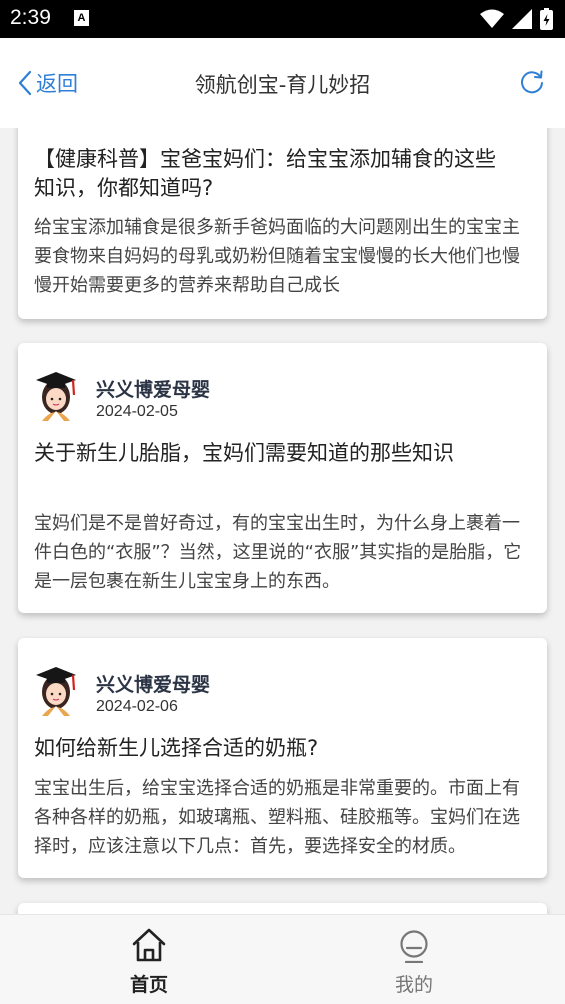 Image resolution: width=565 pixels, height=1004 pixels. I want to click on notification-icon: A, so click(81, 18).